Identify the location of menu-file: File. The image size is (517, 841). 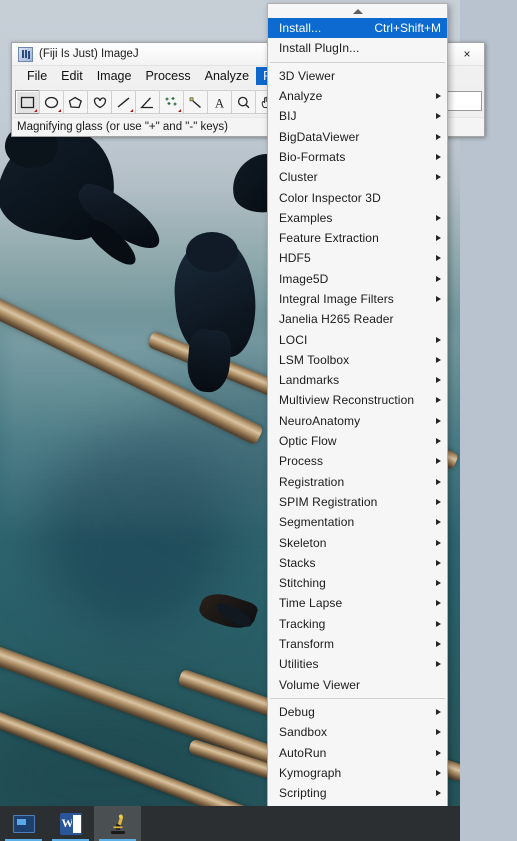
(37, 76).